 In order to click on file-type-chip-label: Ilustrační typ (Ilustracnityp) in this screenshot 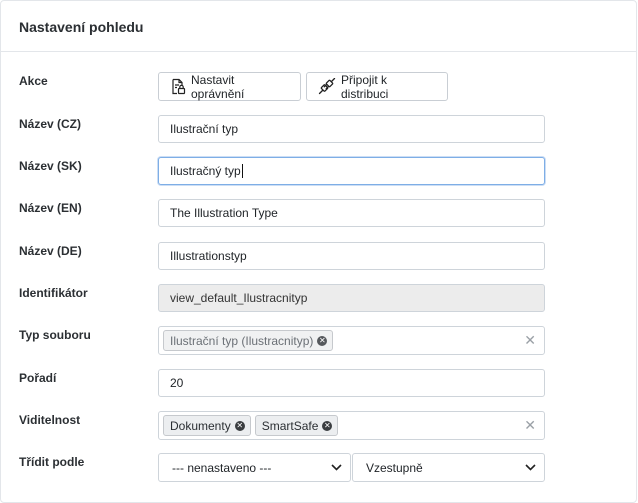, I will do `click(242, 340)`.